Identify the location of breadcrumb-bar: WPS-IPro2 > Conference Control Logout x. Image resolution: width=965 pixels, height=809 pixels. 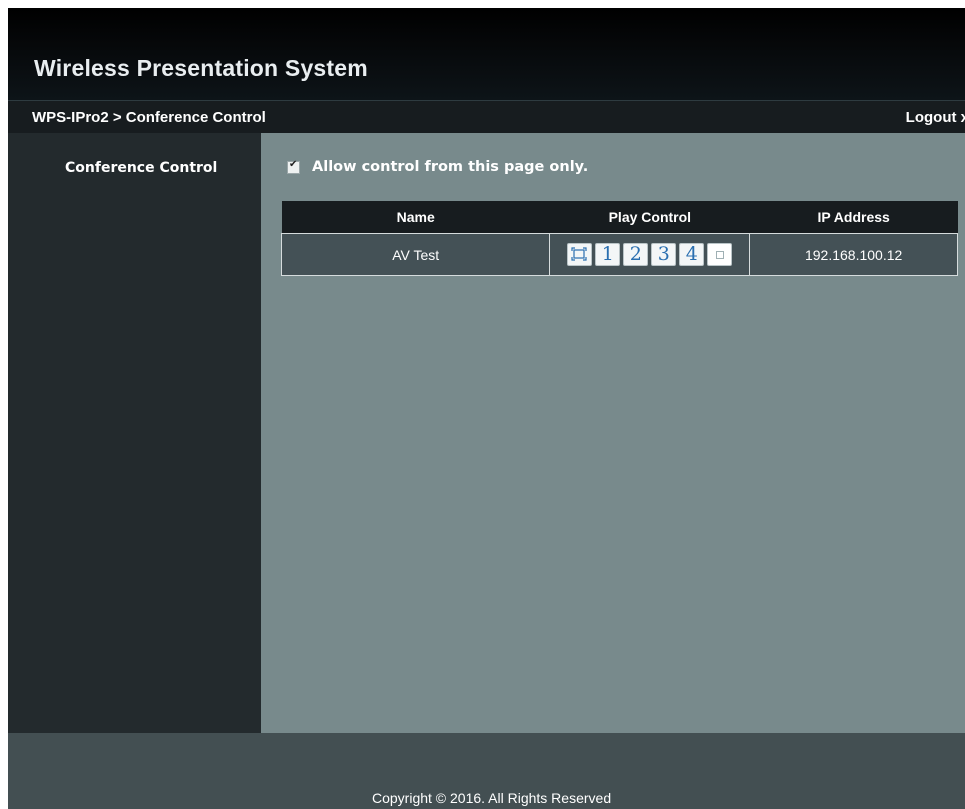
(486, 117).